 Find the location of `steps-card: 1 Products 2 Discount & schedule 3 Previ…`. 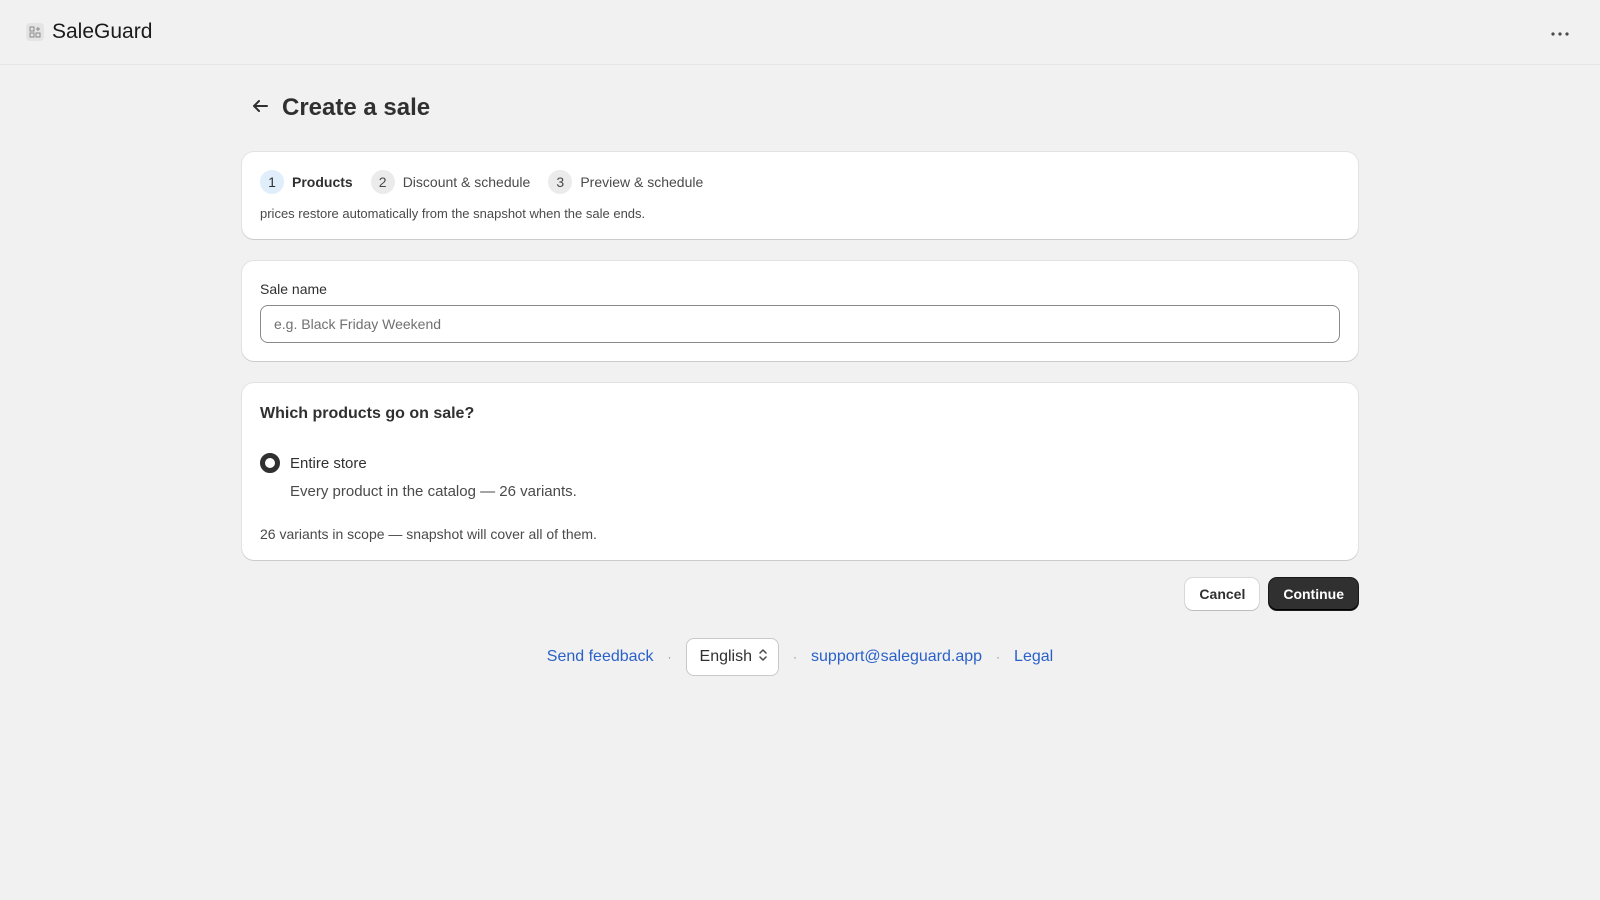

steps-card: 1 Products 2 Discount & schedule 3 Previ… is located at coordinates (800, 195).